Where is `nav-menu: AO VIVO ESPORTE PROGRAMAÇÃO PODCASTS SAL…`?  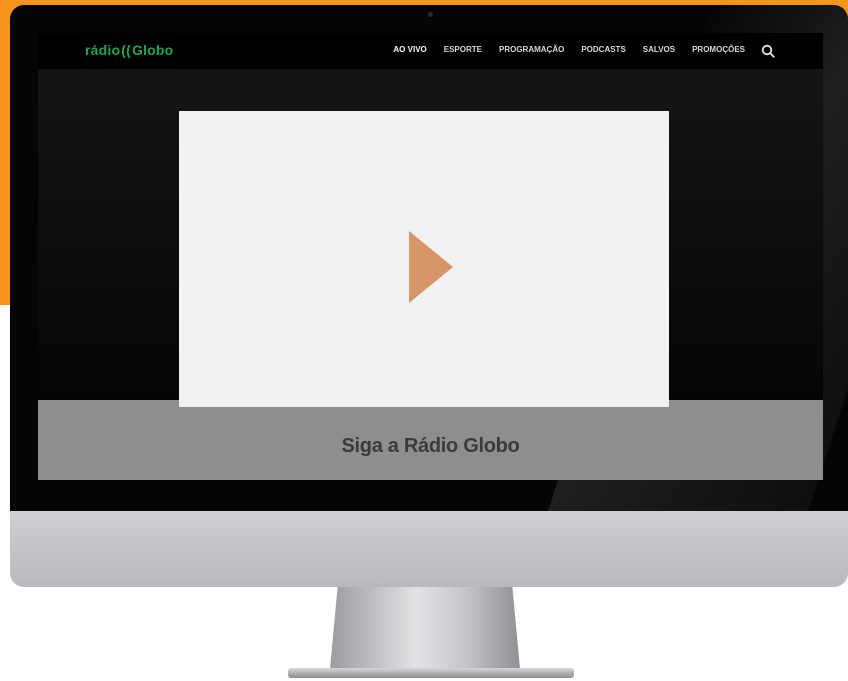 nav-menu: AO VIVO ESPORTE PROGRAMAÇÃO PODCASTS SAL… is located at coordinates (569, 49).